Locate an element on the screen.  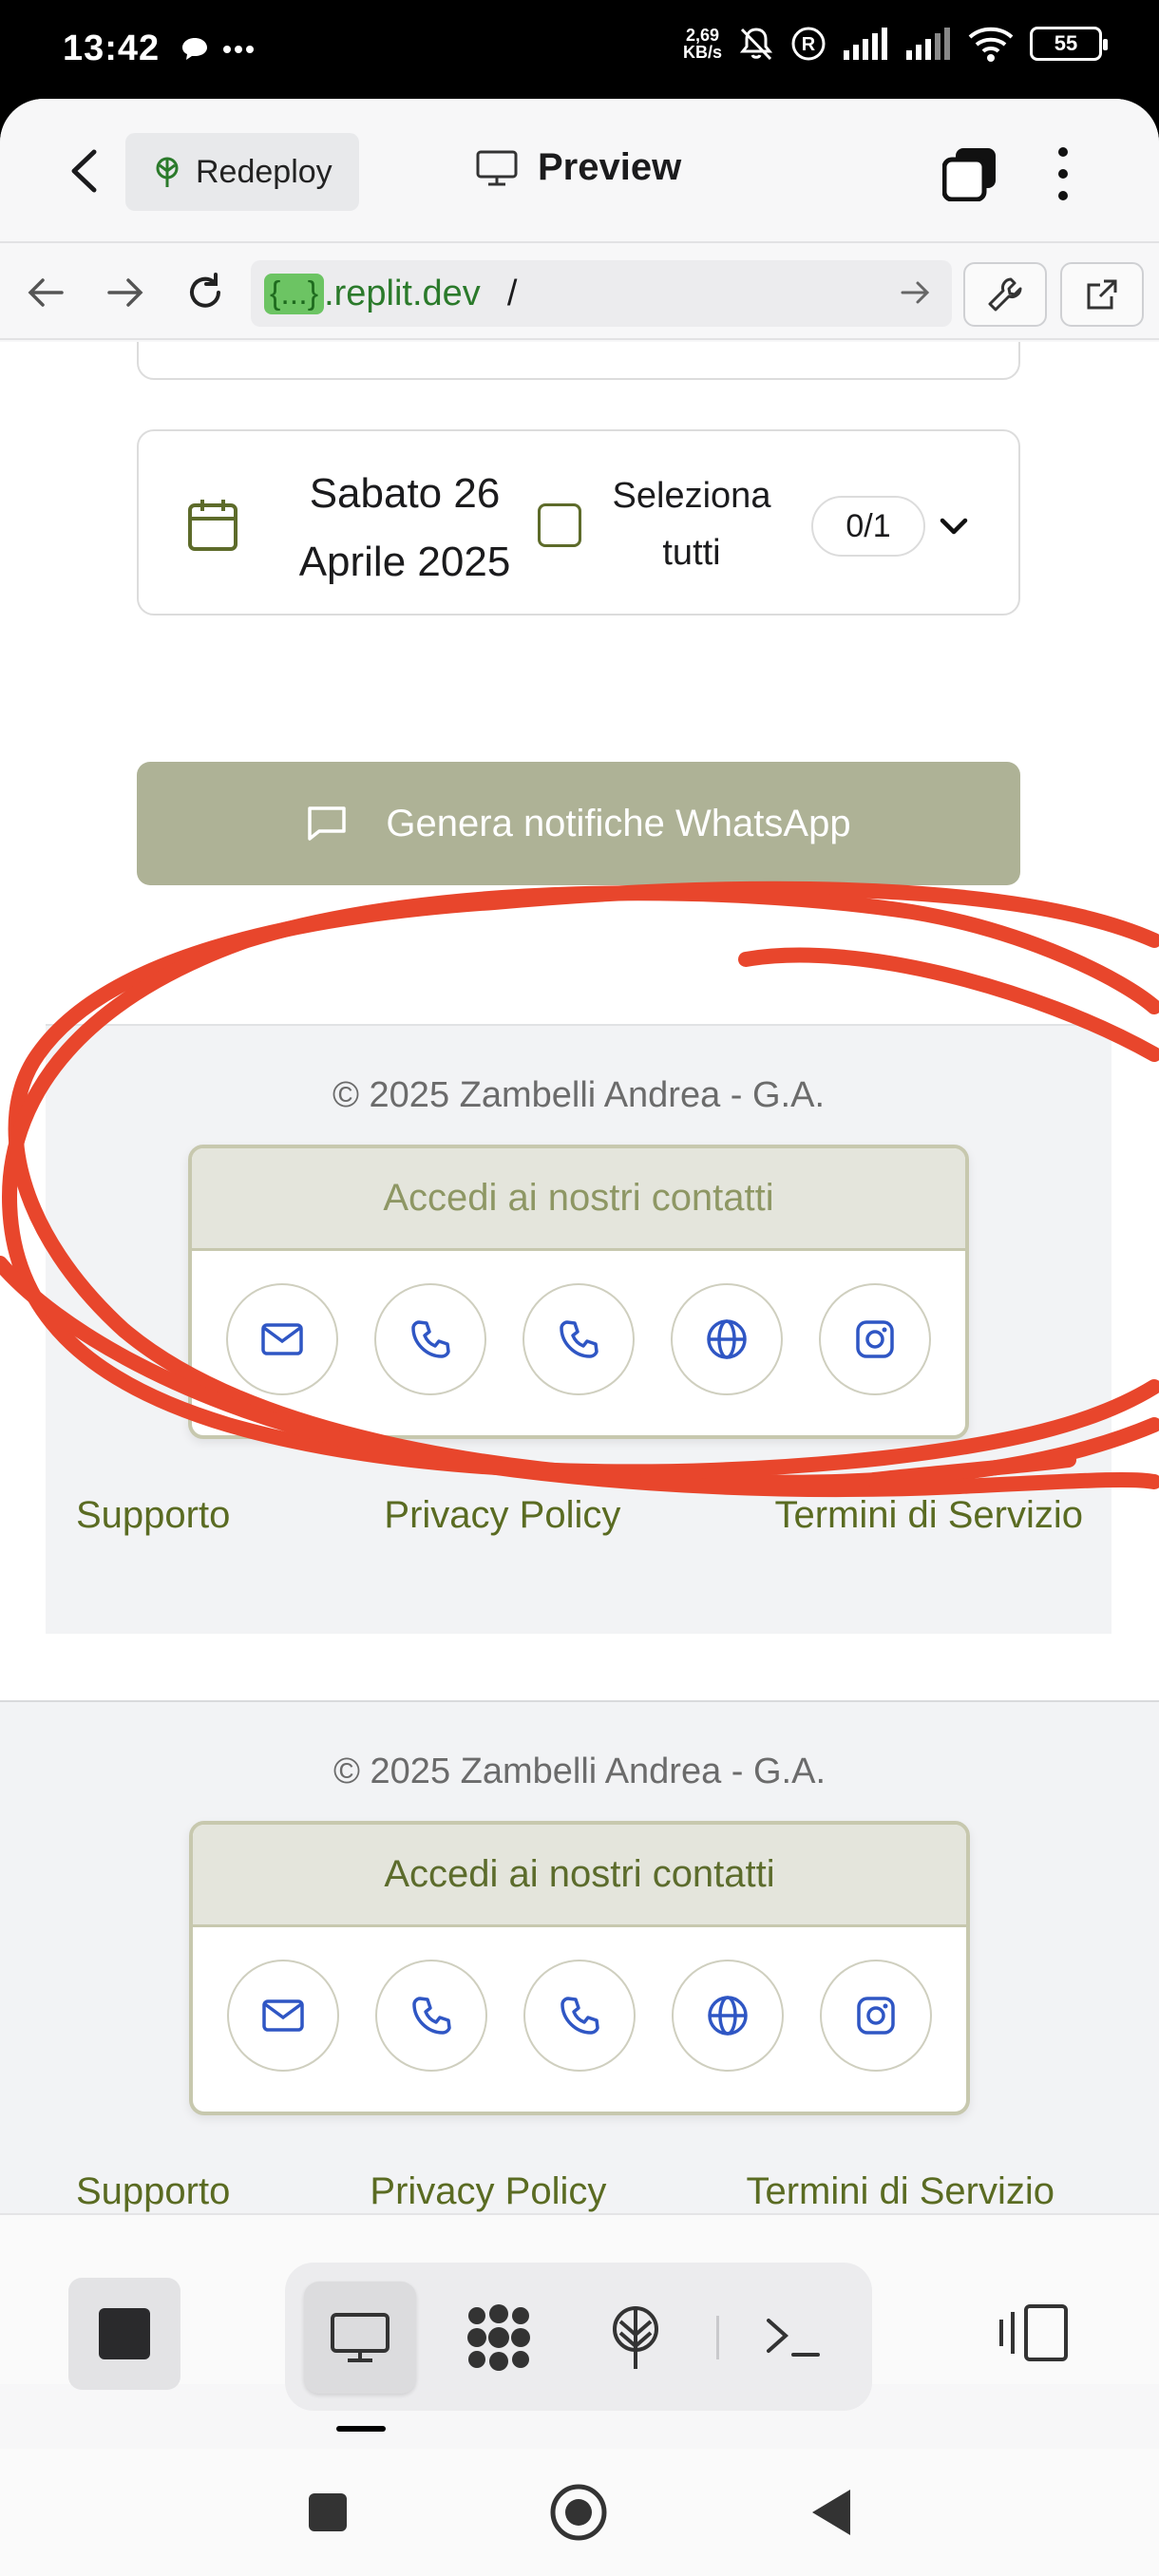
preview-tool-button is located at coordinates (360, 2338).